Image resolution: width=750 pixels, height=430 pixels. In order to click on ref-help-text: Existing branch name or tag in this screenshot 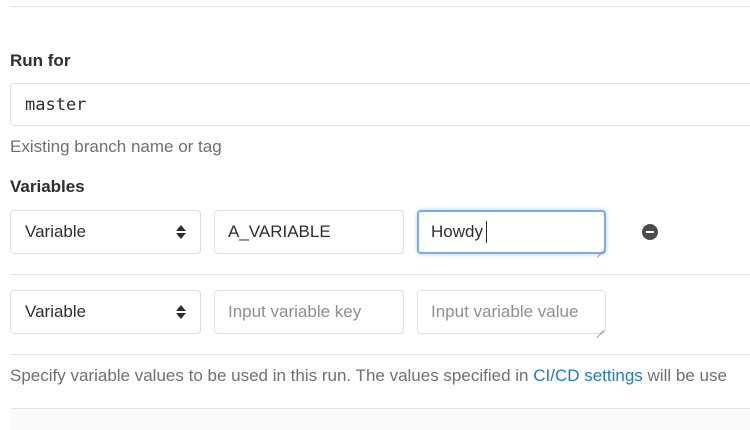, I will do `click(116, 146)`.